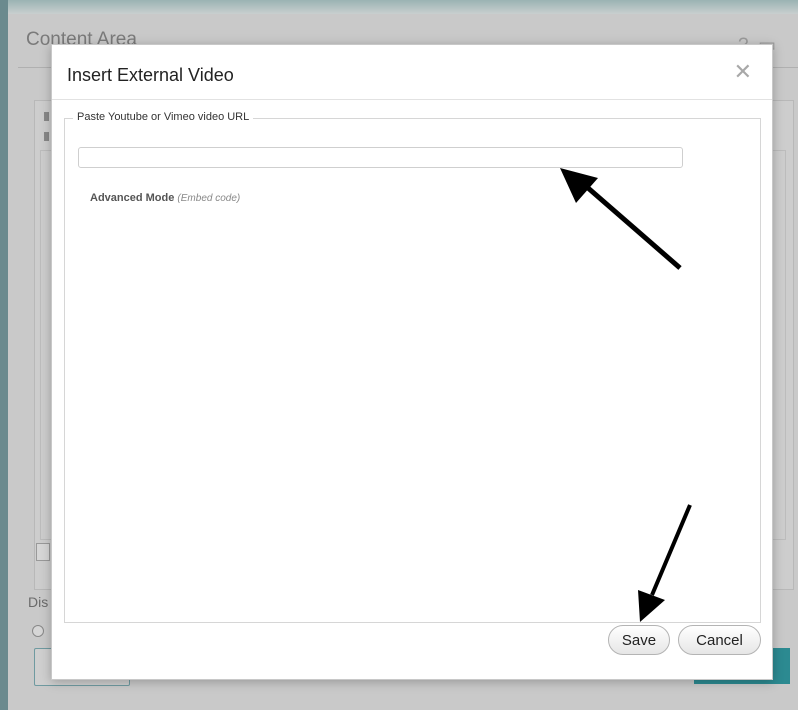 The height and width of the screenshot is (710, 798). Describe the element at coordinates (399, 7) in the screenshot. I see `background-top` at that location.